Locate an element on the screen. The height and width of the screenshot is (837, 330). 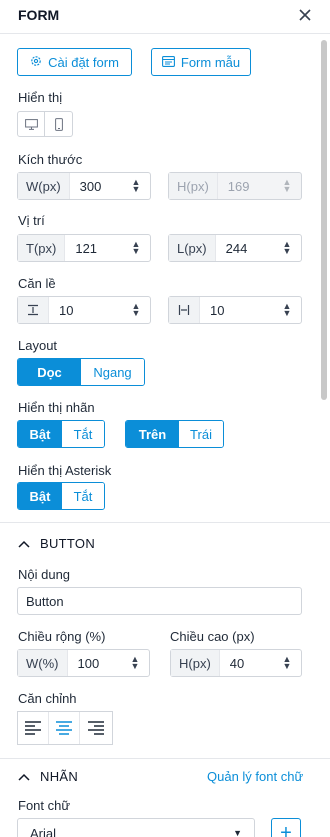
form-template-button: Form mẫu is located at coordinates (201, 62).